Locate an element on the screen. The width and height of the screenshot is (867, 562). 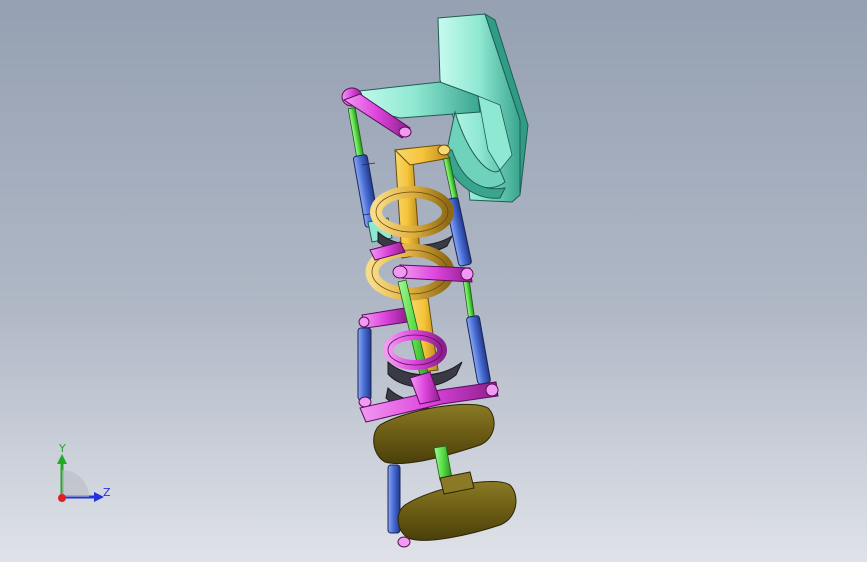
x-axis-icon is located at coordinates (62, 498).